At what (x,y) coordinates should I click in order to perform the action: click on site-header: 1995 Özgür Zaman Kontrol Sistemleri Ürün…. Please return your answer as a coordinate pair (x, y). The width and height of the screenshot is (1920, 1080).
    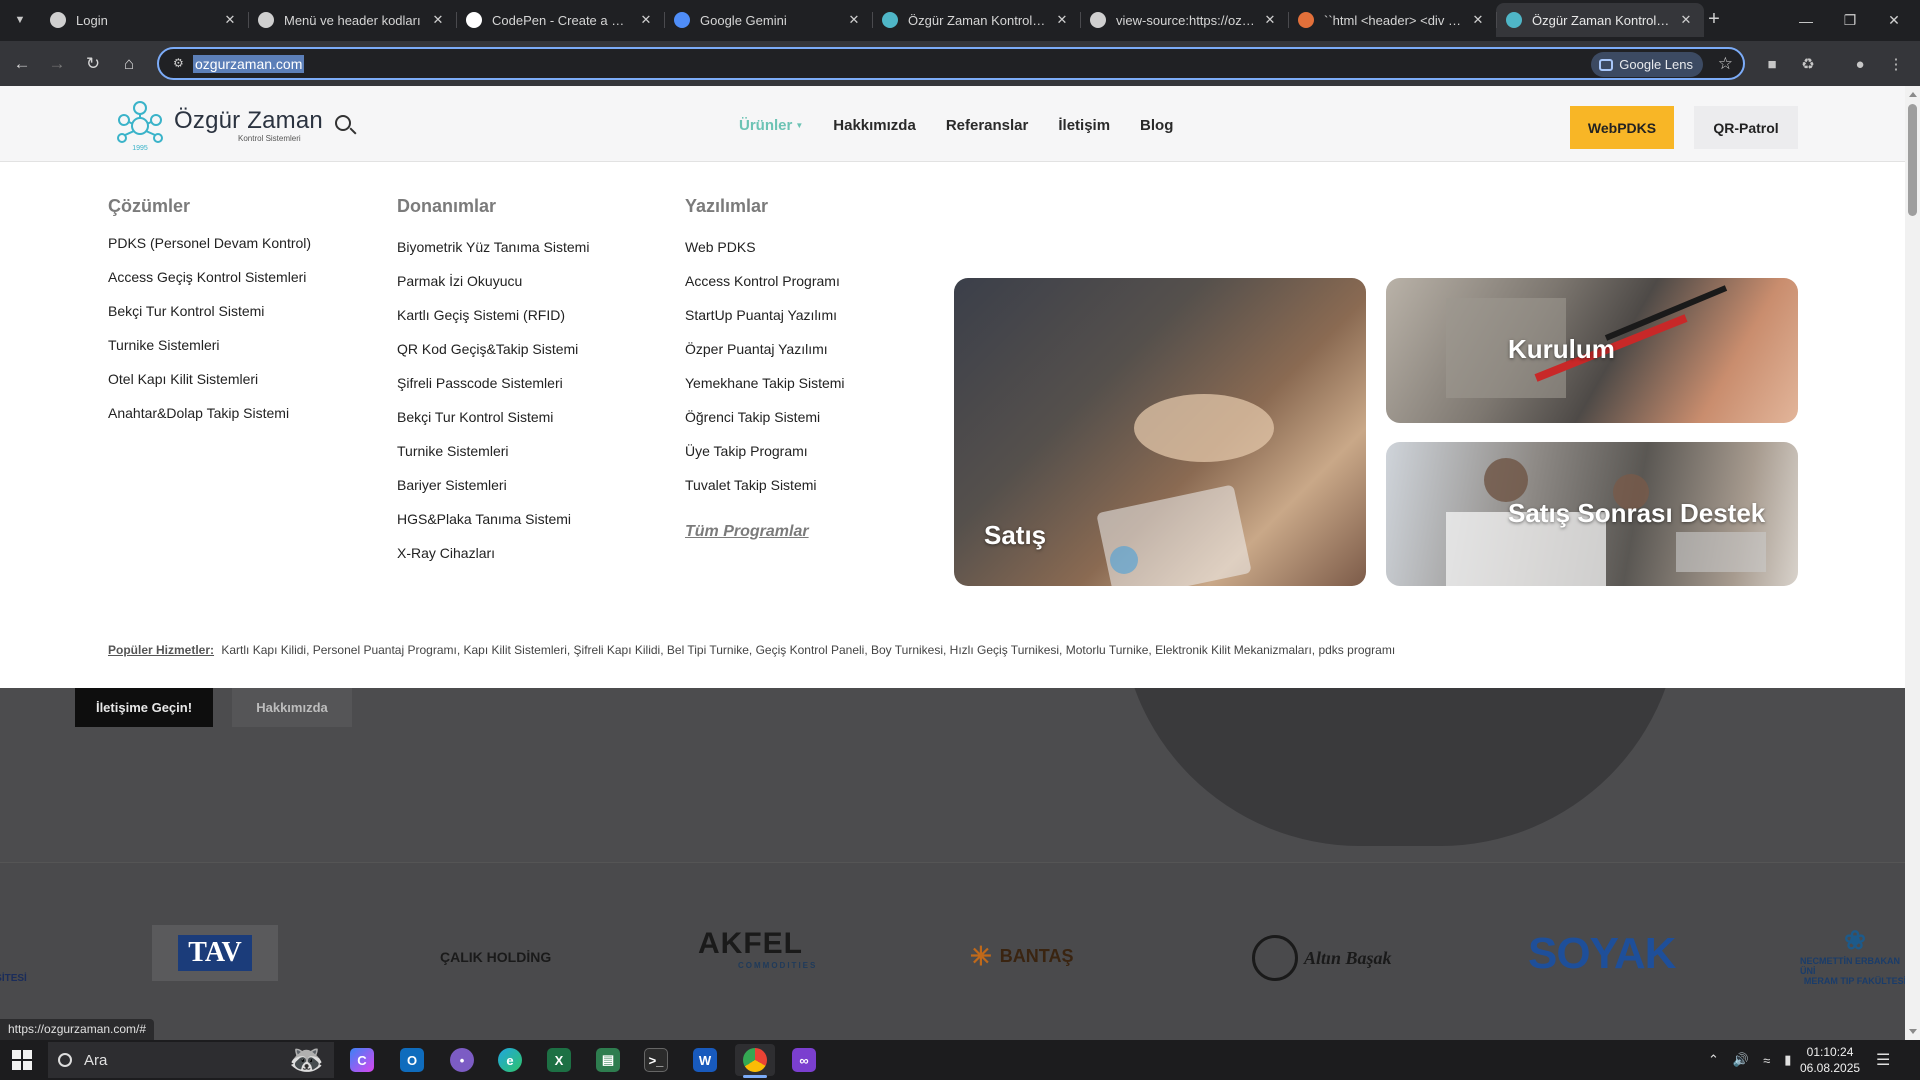
    Looking at the image, I should click on (952, 124).